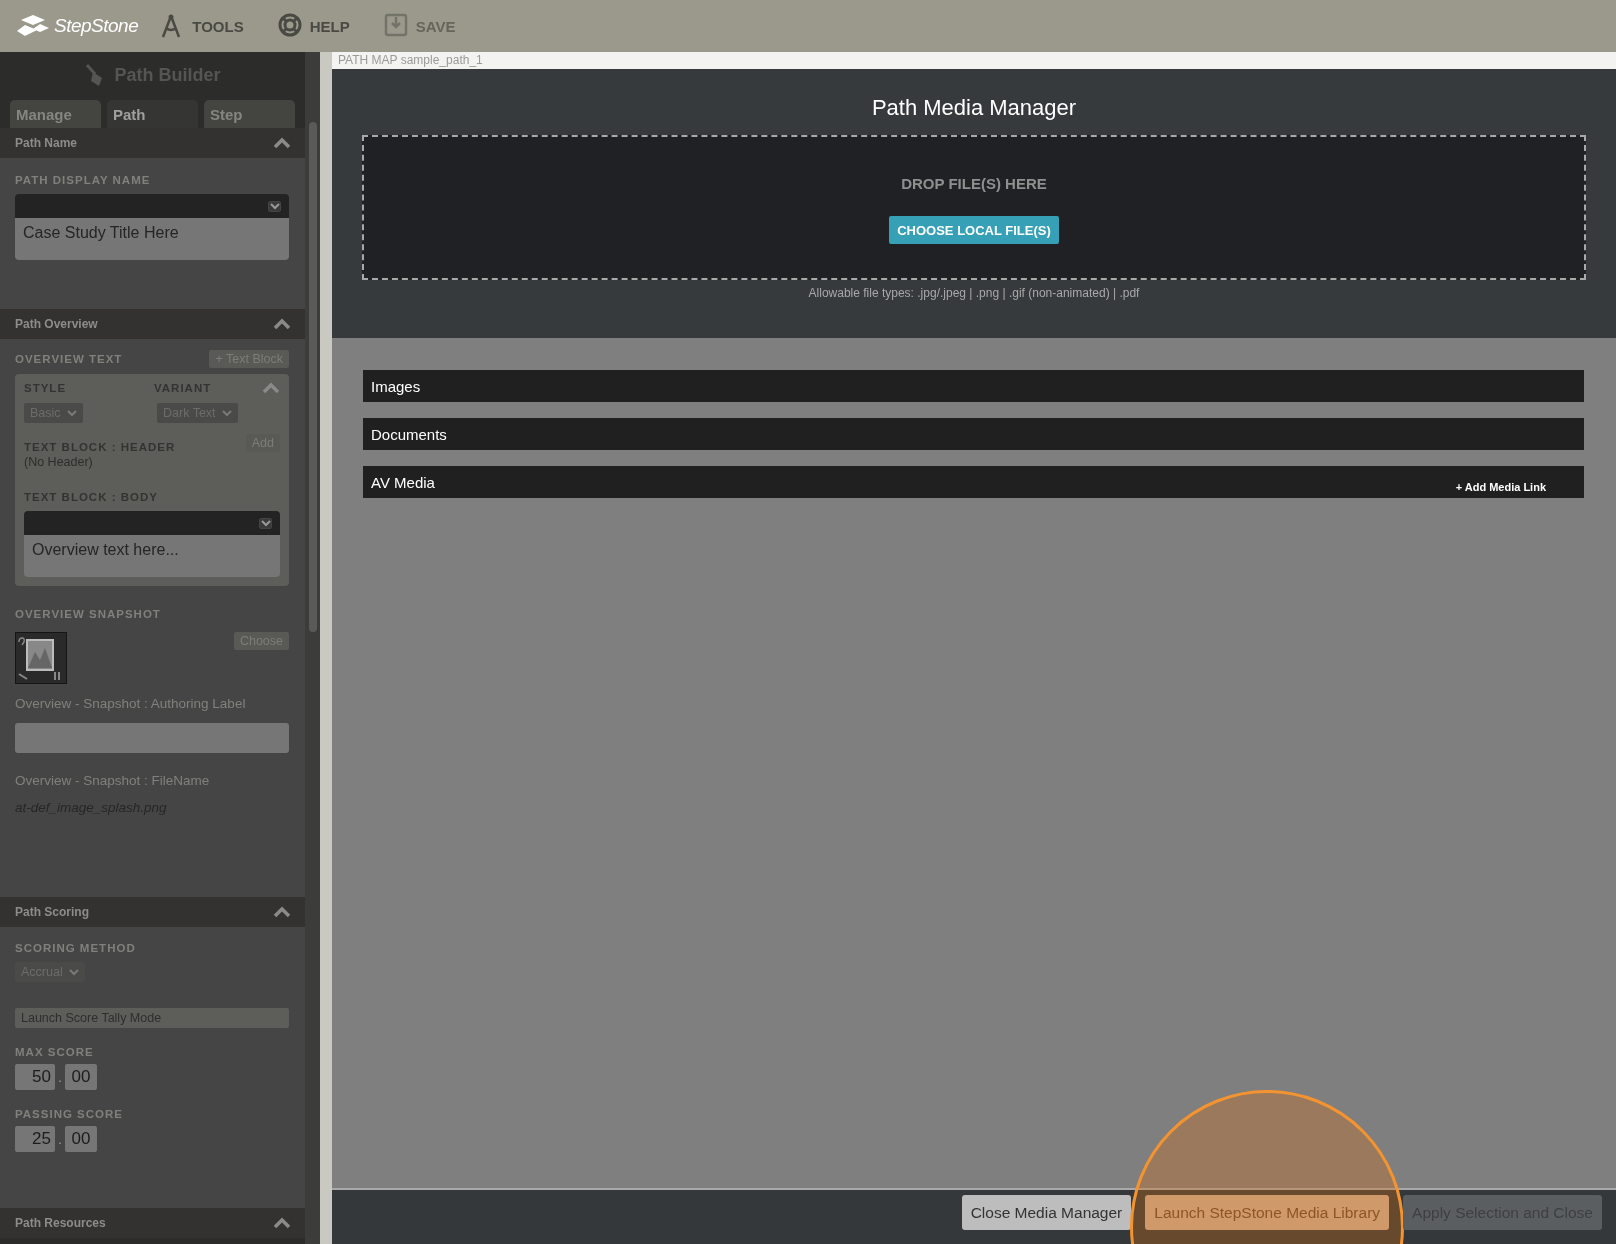 This screenshot has height=1244, width=1616. What do you see at coordinates (55, 114) in the screenshot?
I see `tab: Manage` at bounding box center [55, 114].